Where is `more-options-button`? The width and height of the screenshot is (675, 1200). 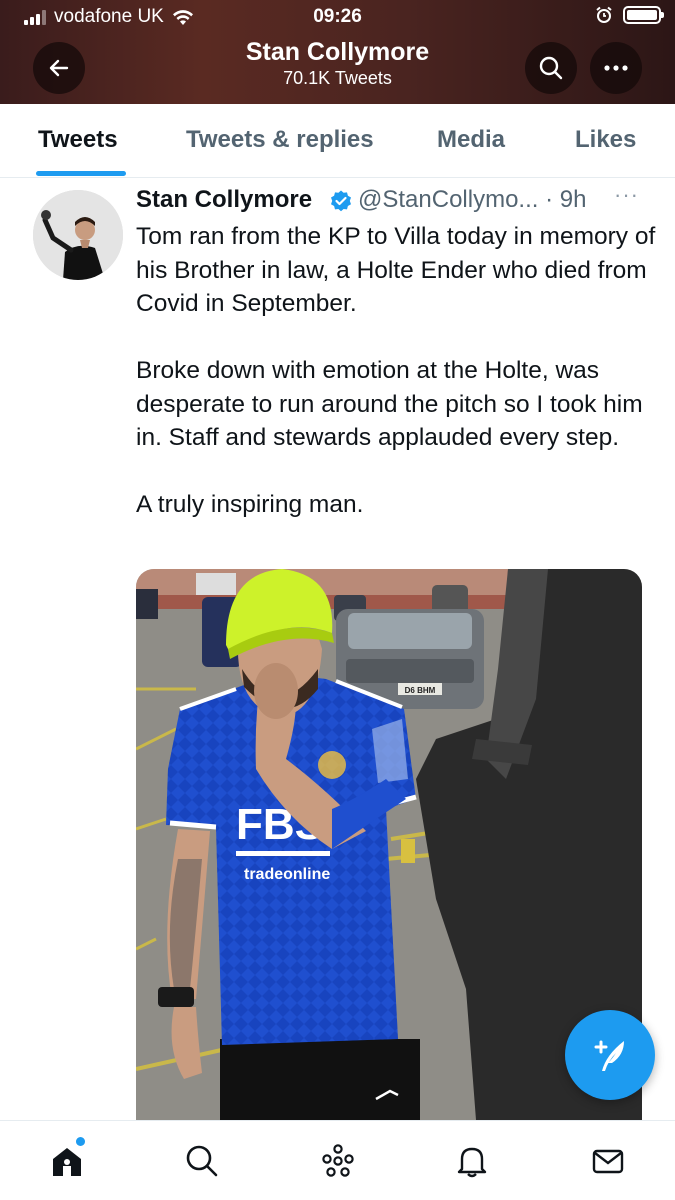 more-options-button is located at coordinates (616, 68).